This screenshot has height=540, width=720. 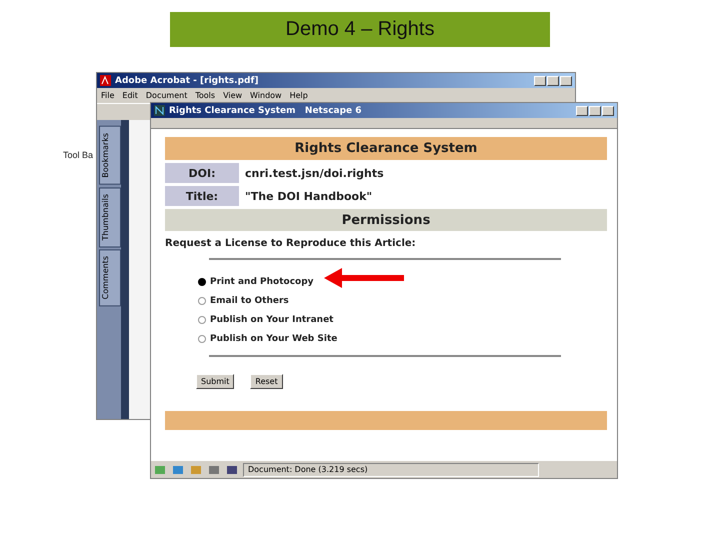 I want to click on field-label: DOI:, so click(x=202, y=173).